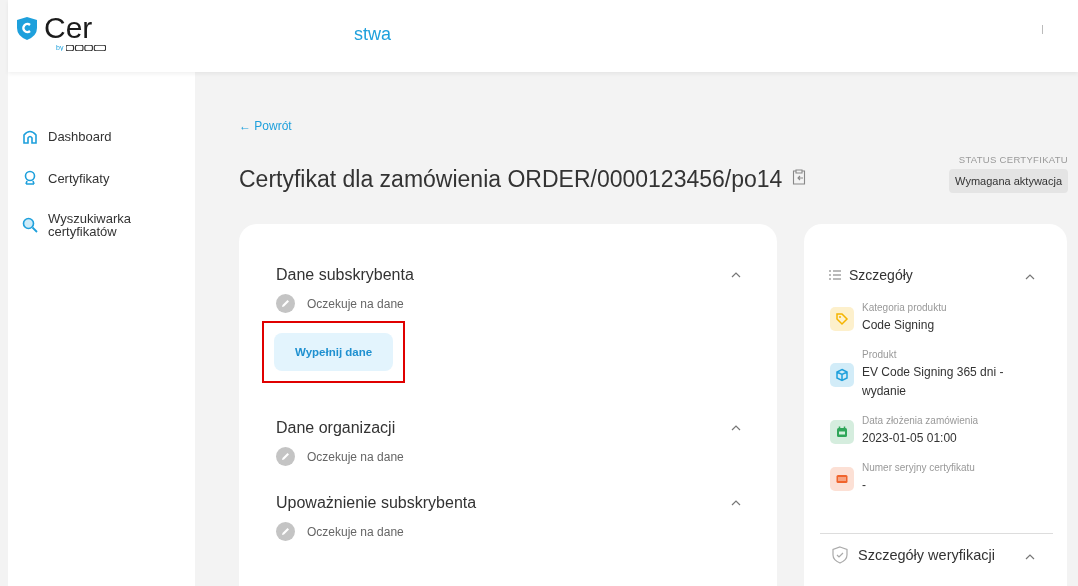 This screenshot has height=586, width=1078. Describe the element at coordinates (904, 307) in the screenshot. I see `detail-label: Kategoria produktu` at that location.